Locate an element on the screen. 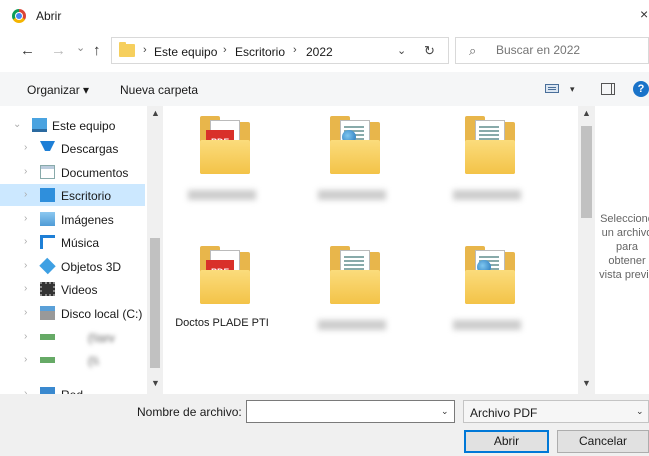 Image resolution: width=649 pixels, height=456 pixels. sidebar-item-label: Escritorio is located at coordinates (86, 196).